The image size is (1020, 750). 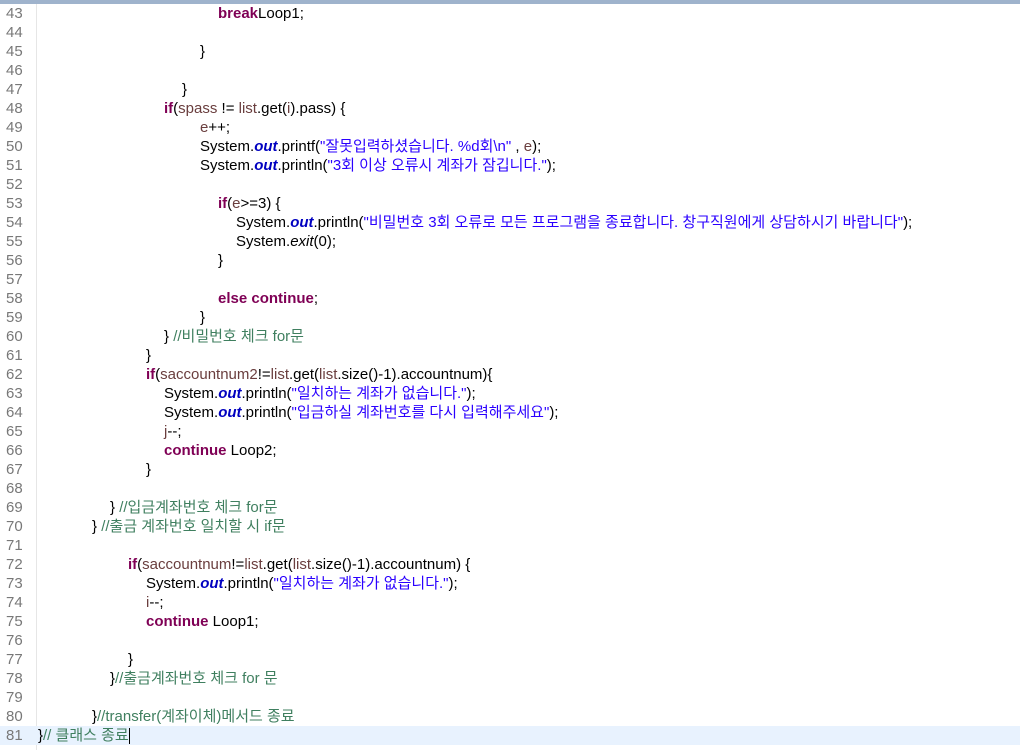 What do you see at coordinates (510, 203) in the screenshot?
I see `code-line: 53 if(e>=3) {` at bounding box center [510, 203].